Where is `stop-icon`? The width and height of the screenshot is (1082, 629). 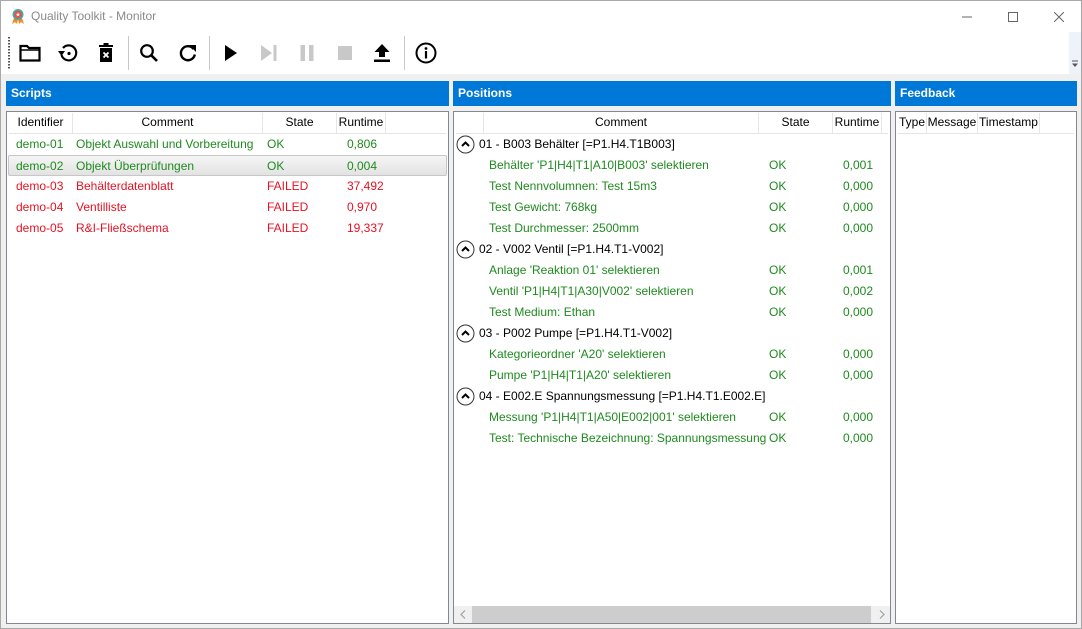
stop-icon is located at coordinates (345, 53).